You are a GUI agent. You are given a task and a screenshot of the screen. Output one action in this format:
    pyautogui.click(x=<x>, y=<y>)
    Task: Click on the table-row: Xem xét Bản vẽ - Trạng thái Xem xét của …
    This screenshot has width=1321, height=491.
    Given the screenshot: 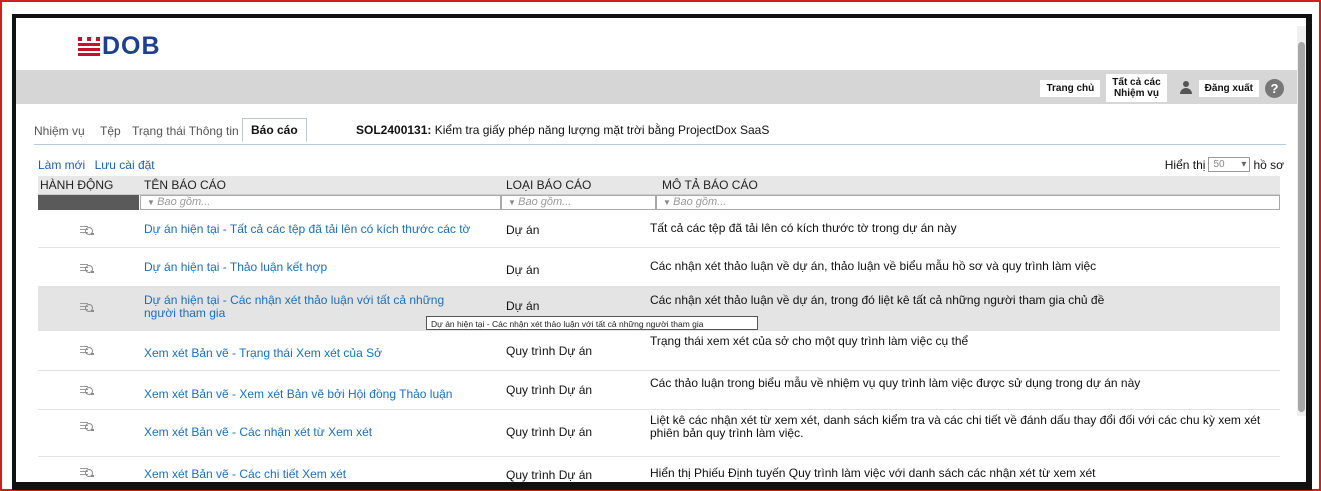 What is the action you would take?
    pyautogui.click(x=659, y=351)
    